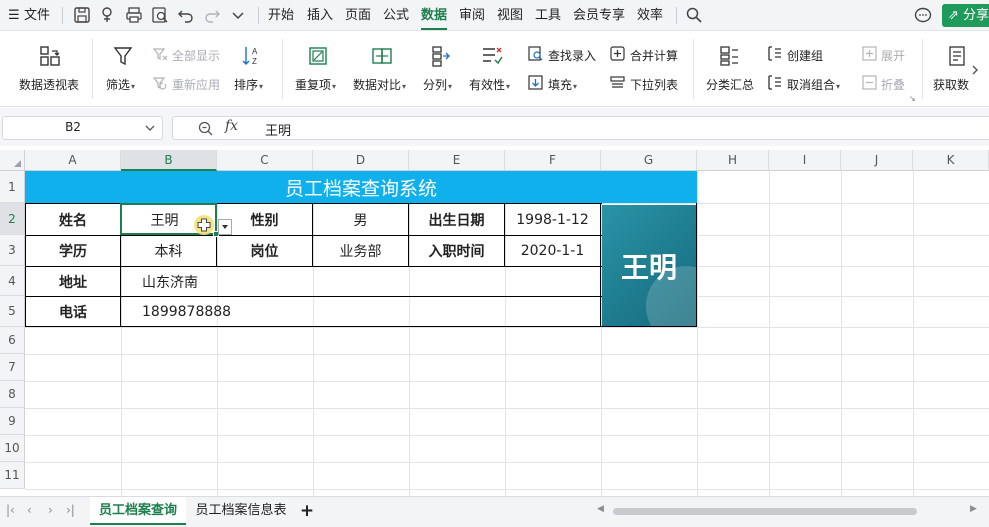 Image resolution: width=989 pixels, height=527 pixels. Describe the element at coordinates (600, 509) in the screenshot. I see `scroll-left-icon: ◀` at that location.